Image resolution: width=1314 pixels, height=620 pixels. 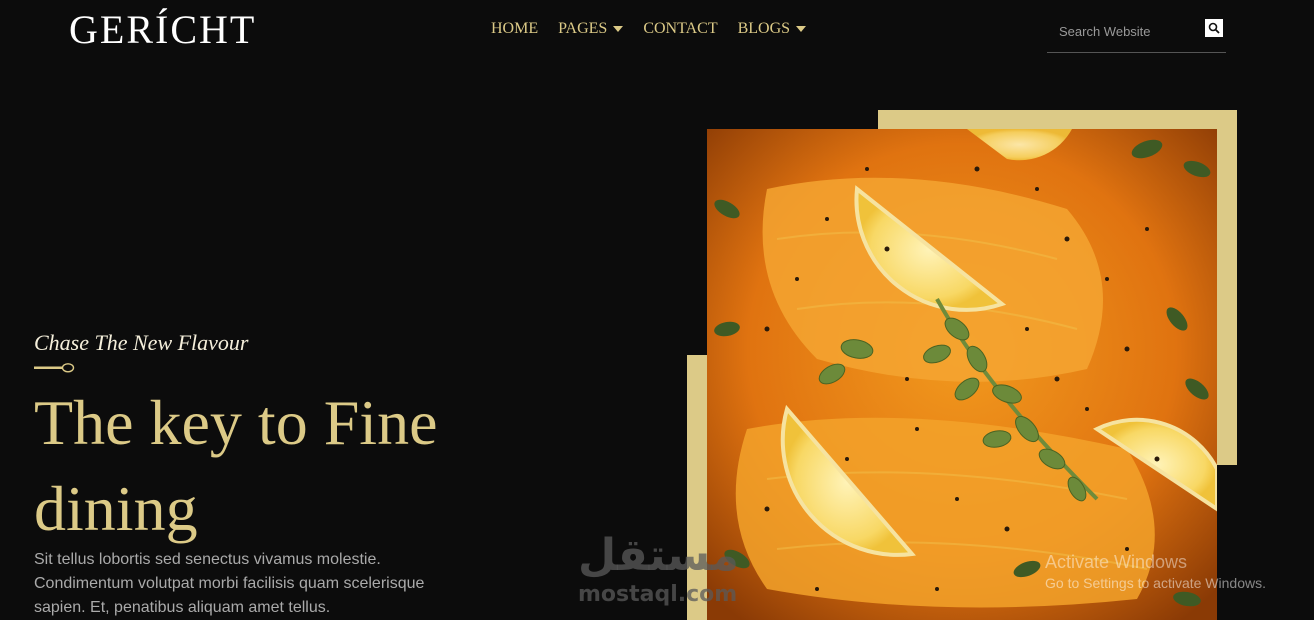 What do you see at coordinates (1116, 562) in the screenshot?
I see `activate-windows-title: Activate Windows` at bounding box center [1116, 562].